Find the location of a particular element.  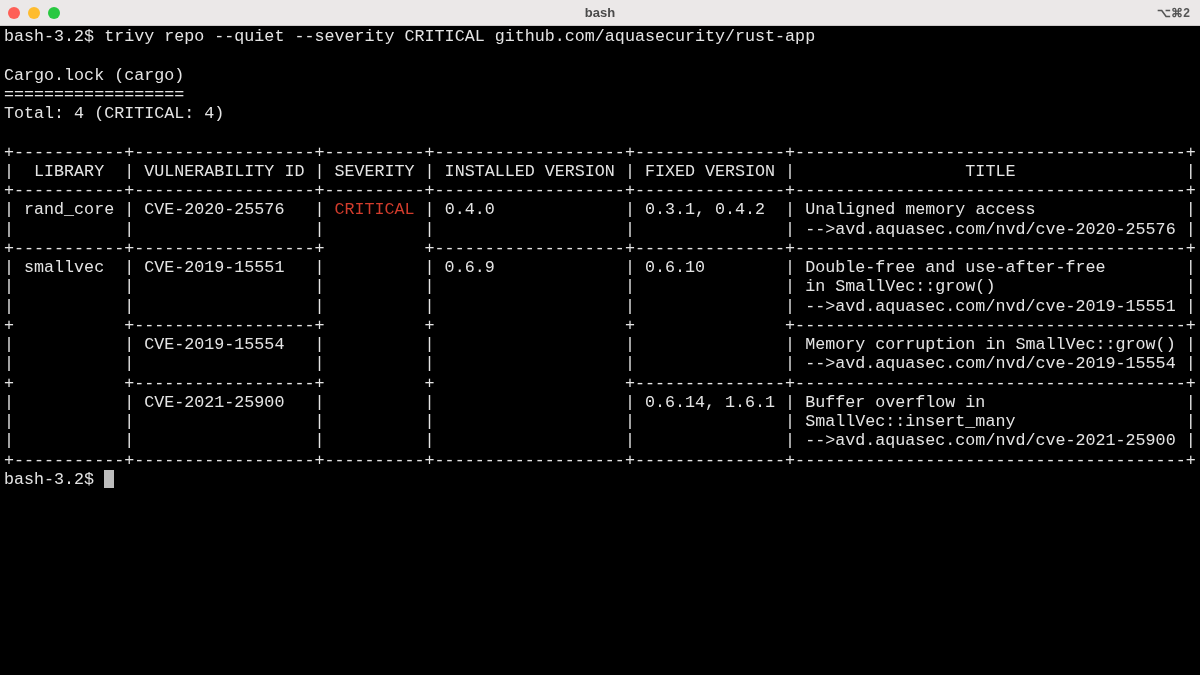

report-line: ================== is located at coordinates (94, 94).